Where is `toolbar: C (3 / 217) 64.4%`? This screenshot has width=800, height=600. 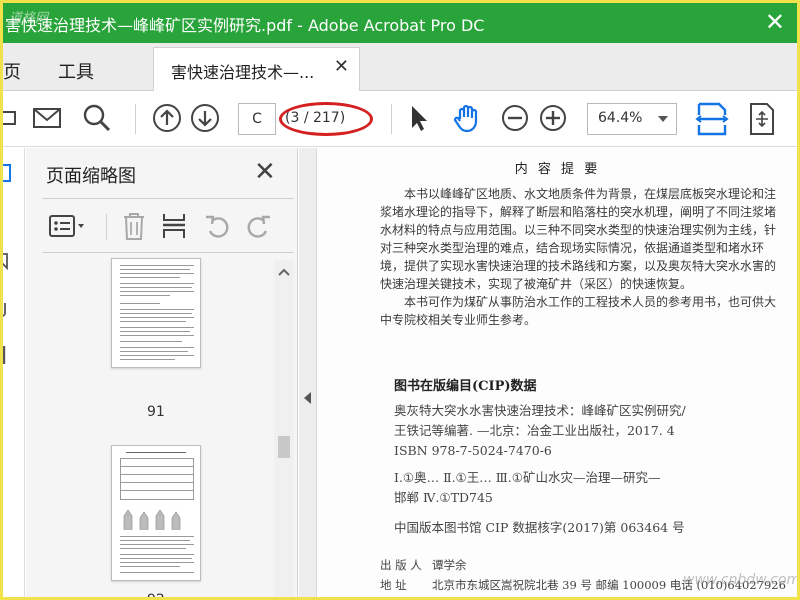
toolbar: C (3 / 217) 64.4% is located at coordinates (400, 119).